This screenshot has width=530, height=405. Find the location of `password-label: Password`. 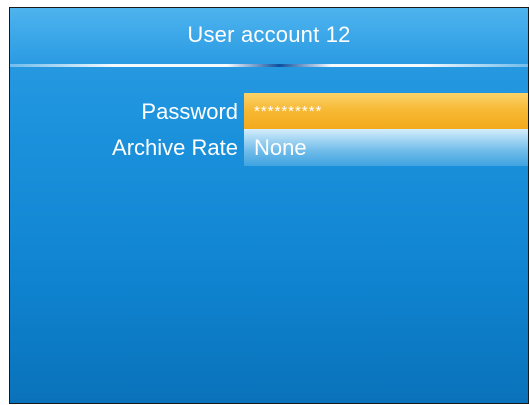

password-label: Password is located at coordinates (189, 111).